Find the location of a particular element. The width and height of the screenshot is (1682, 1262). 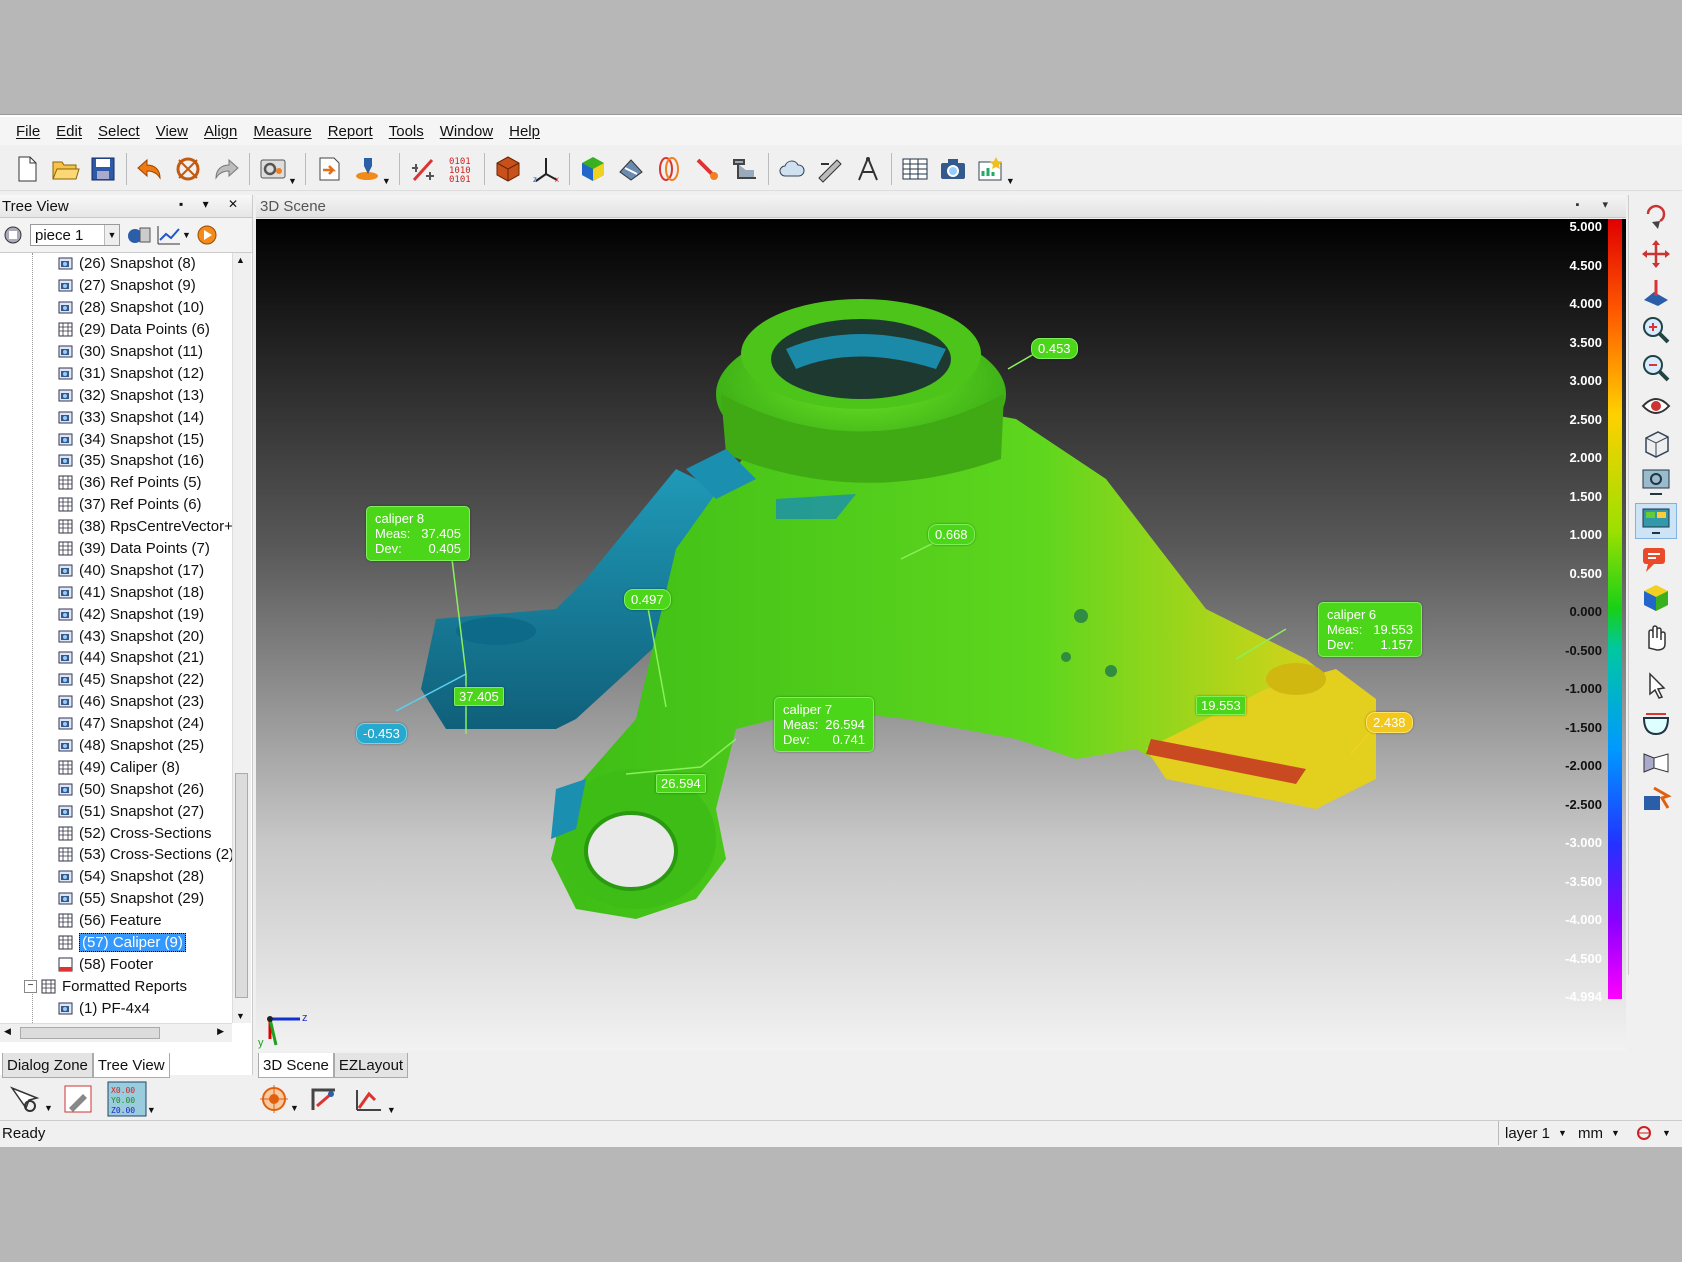

tree-item: (57) Caliper (9) is located at coordinates (116, 943).